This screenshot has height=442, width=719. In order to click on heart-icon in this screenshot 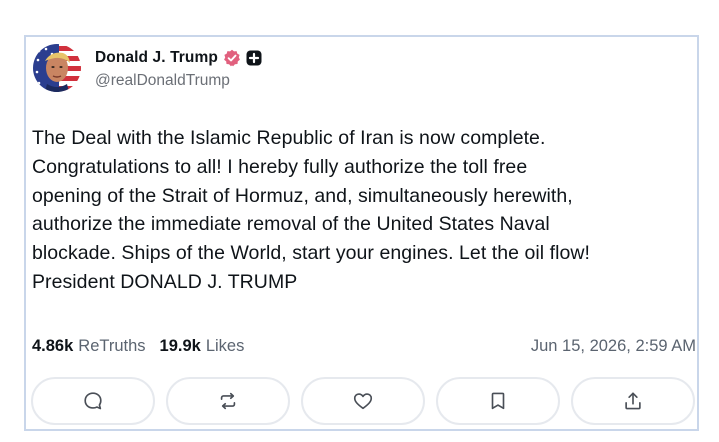, I will do `click(363, 401)`.